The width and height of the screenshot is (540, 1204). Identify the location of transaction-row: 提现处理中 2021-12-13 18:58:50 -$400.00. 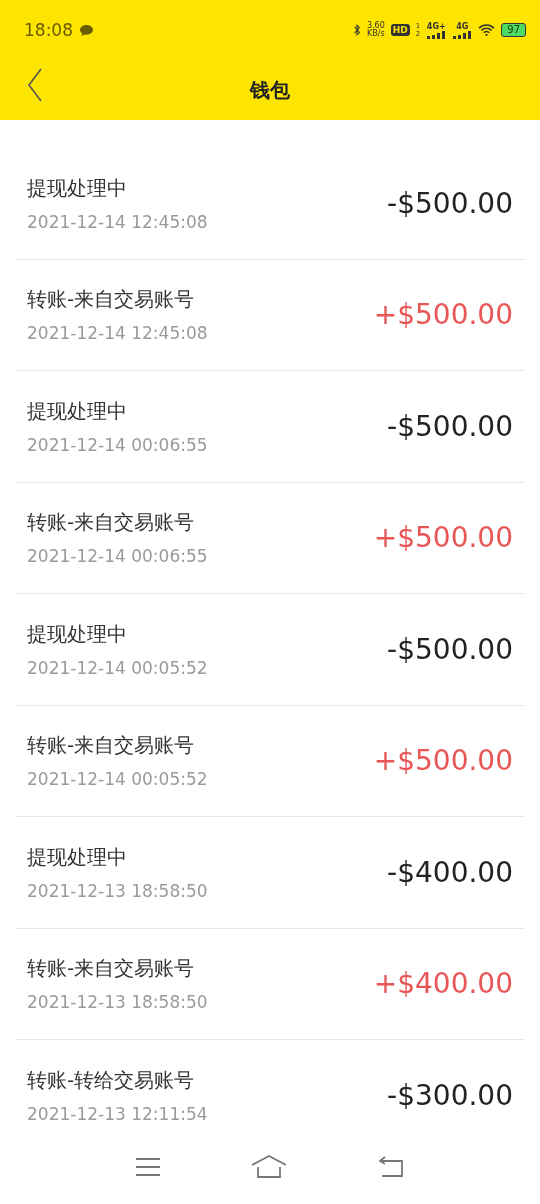
(270, 873).